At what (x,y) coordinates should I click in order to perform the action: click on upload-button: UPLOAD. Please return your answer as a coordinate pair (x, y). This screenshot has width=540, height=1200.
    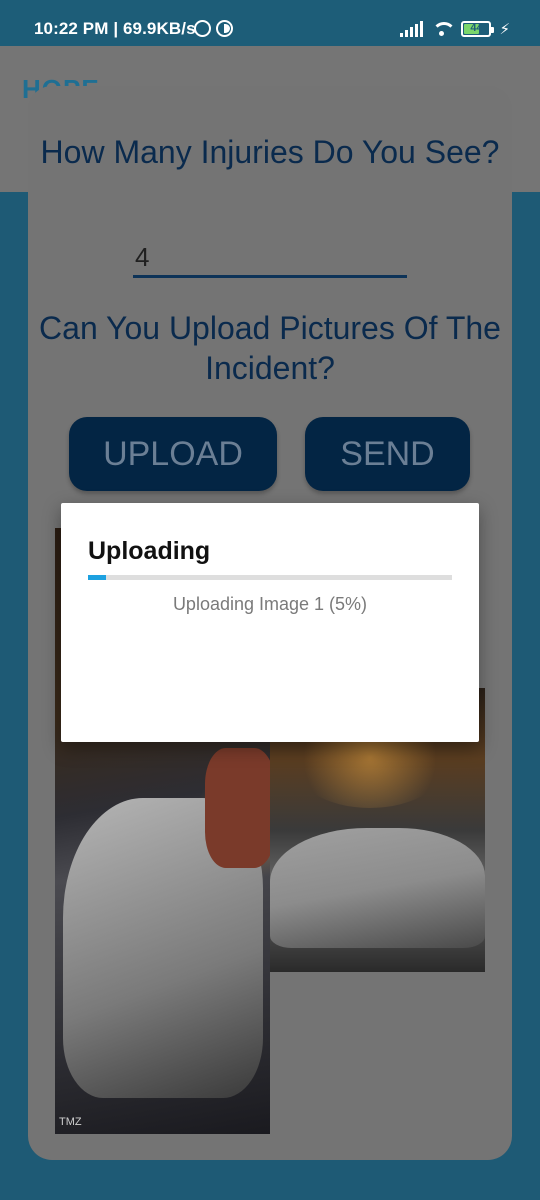
    Looking at the image, I should click on (173, 454).